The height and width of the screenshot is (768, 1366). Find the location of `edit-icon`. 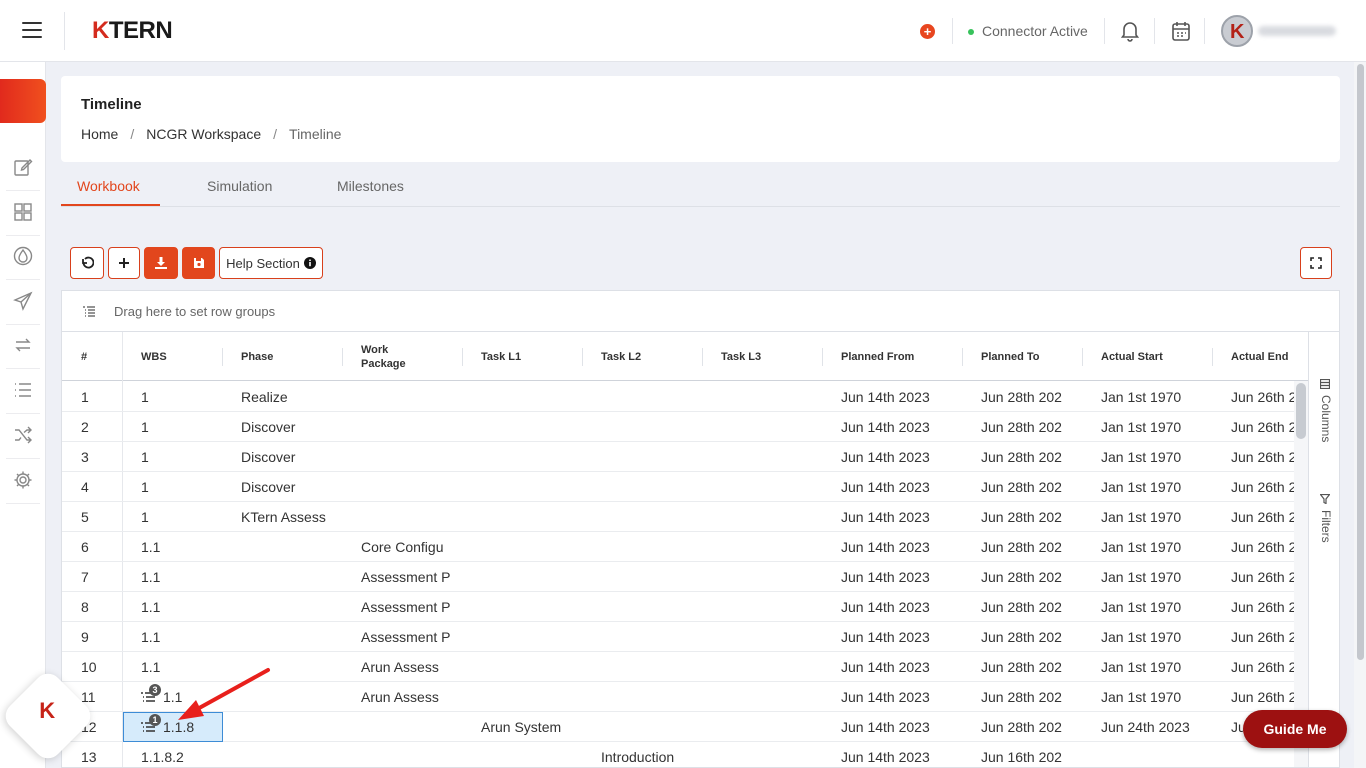

edit-icon is located at coordinates (23, 167).